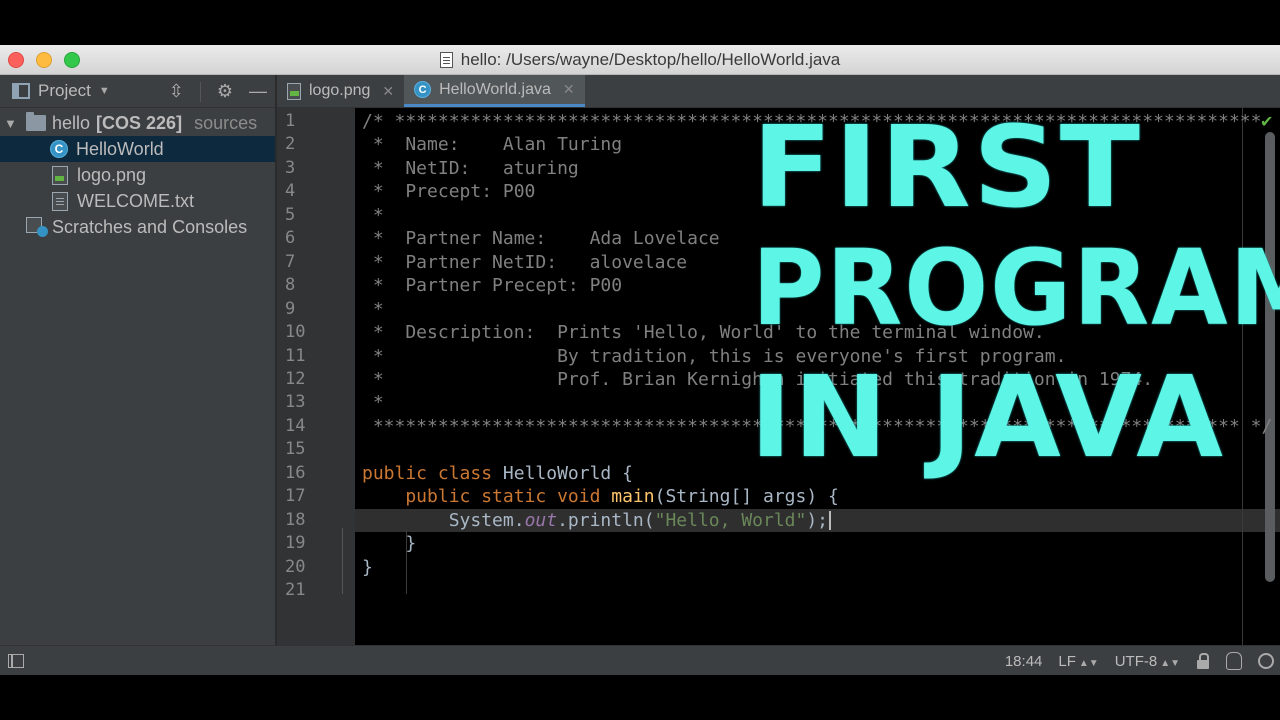 The image size is (1280, 720). What do you see at coordinates (295, 543) in the screenshot?
I see `line-number: 19` at bounding box center [295, 543].